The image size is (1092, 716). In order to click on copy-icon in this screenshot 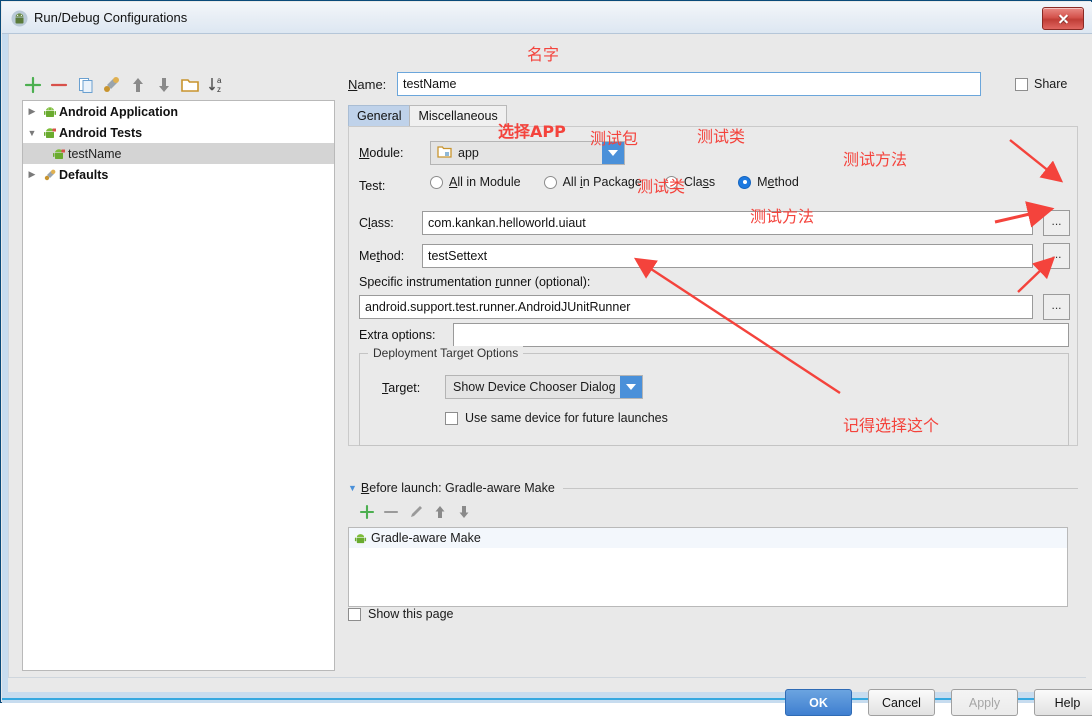, I will do `click(86, 85)`.